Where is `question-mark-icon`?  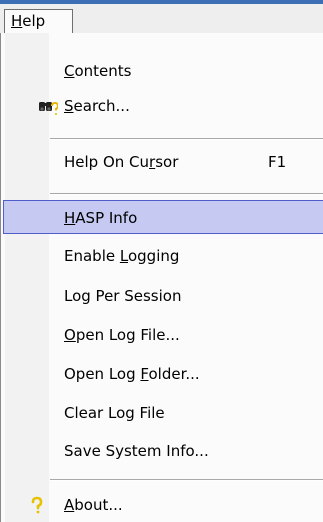
question-mark-icon is located at coordinates (37, 505).